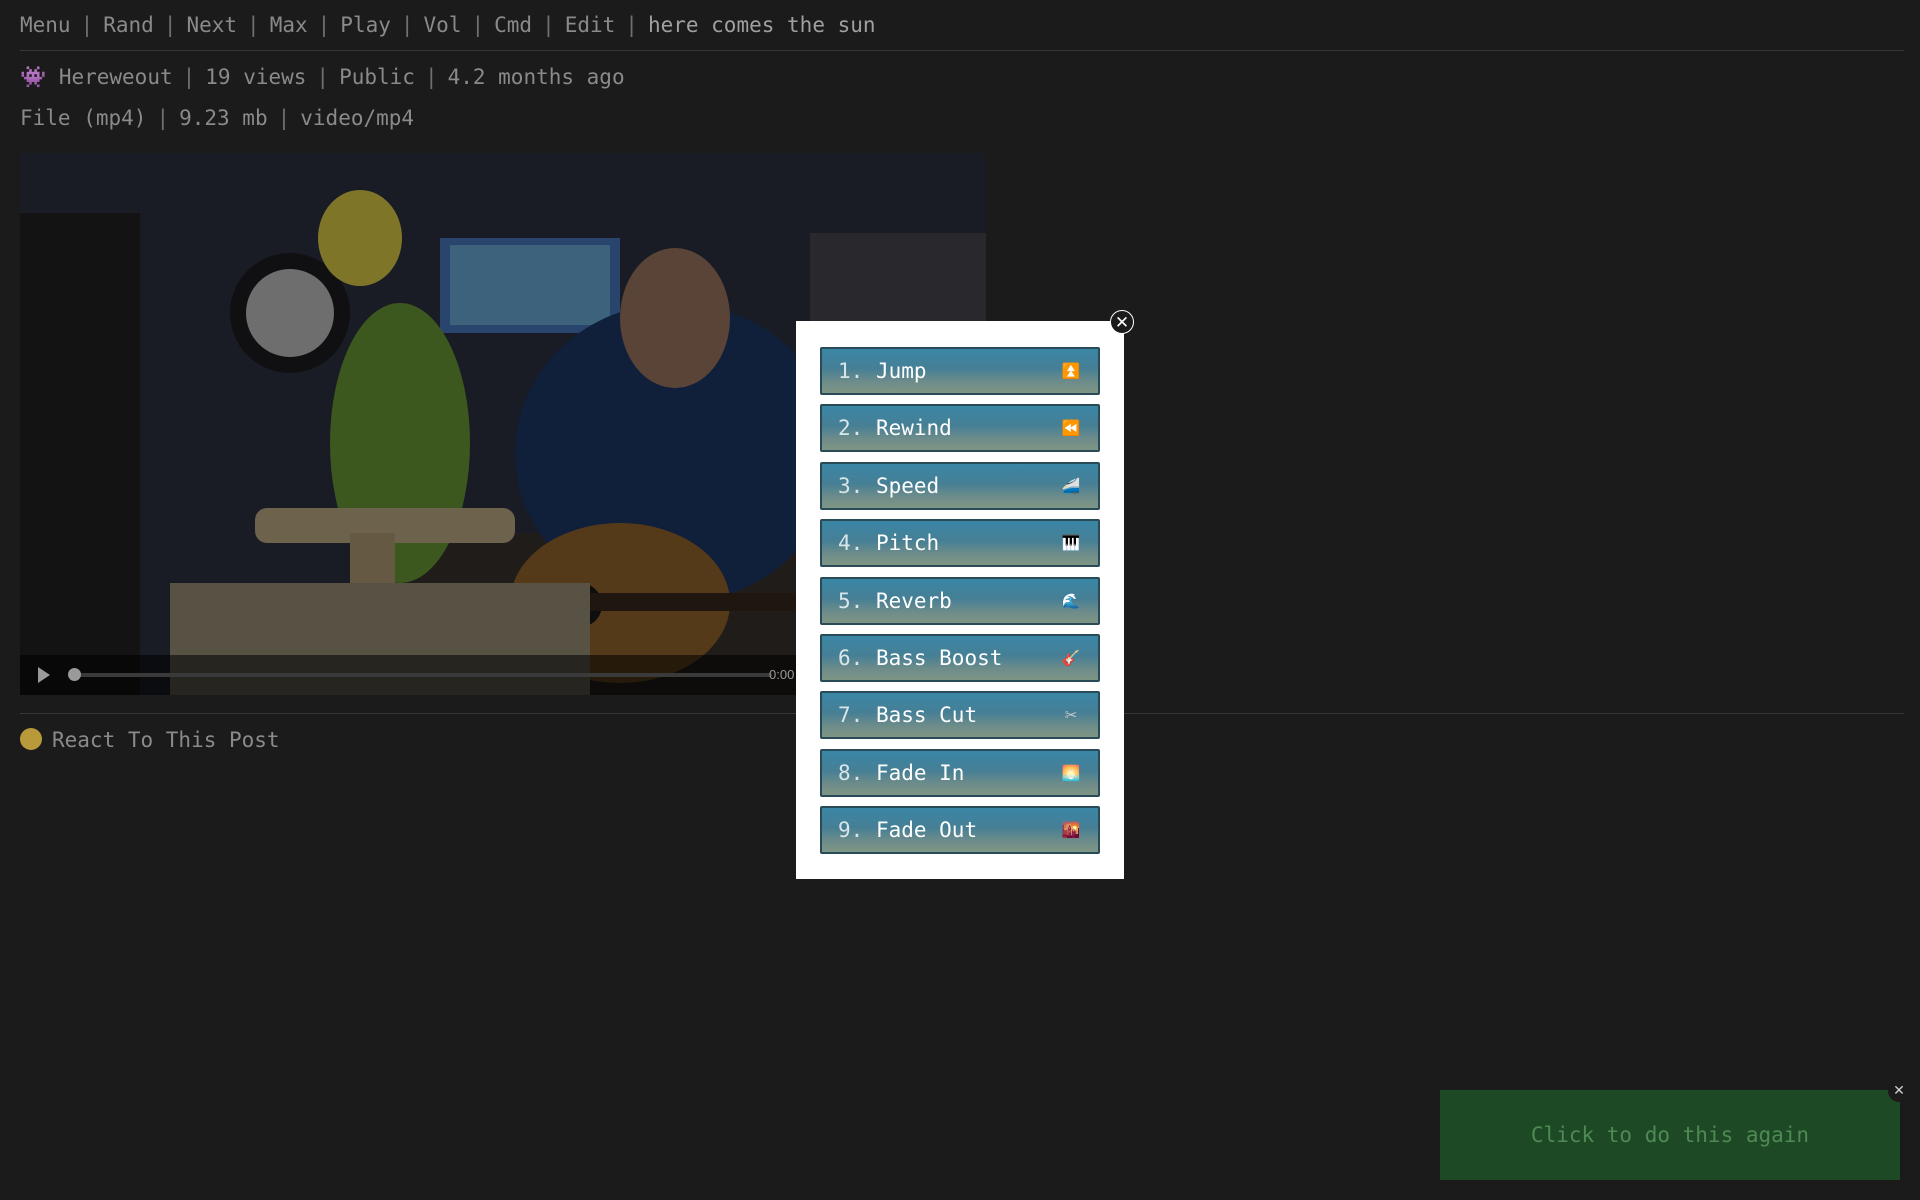 The width and height of the screenshot is (1920, 1200). What do you see at coordinates (960, 371) in the screenshot?
I see `effect-button-jump: 1. Jump ⏫` at bounding box center [960, 371].